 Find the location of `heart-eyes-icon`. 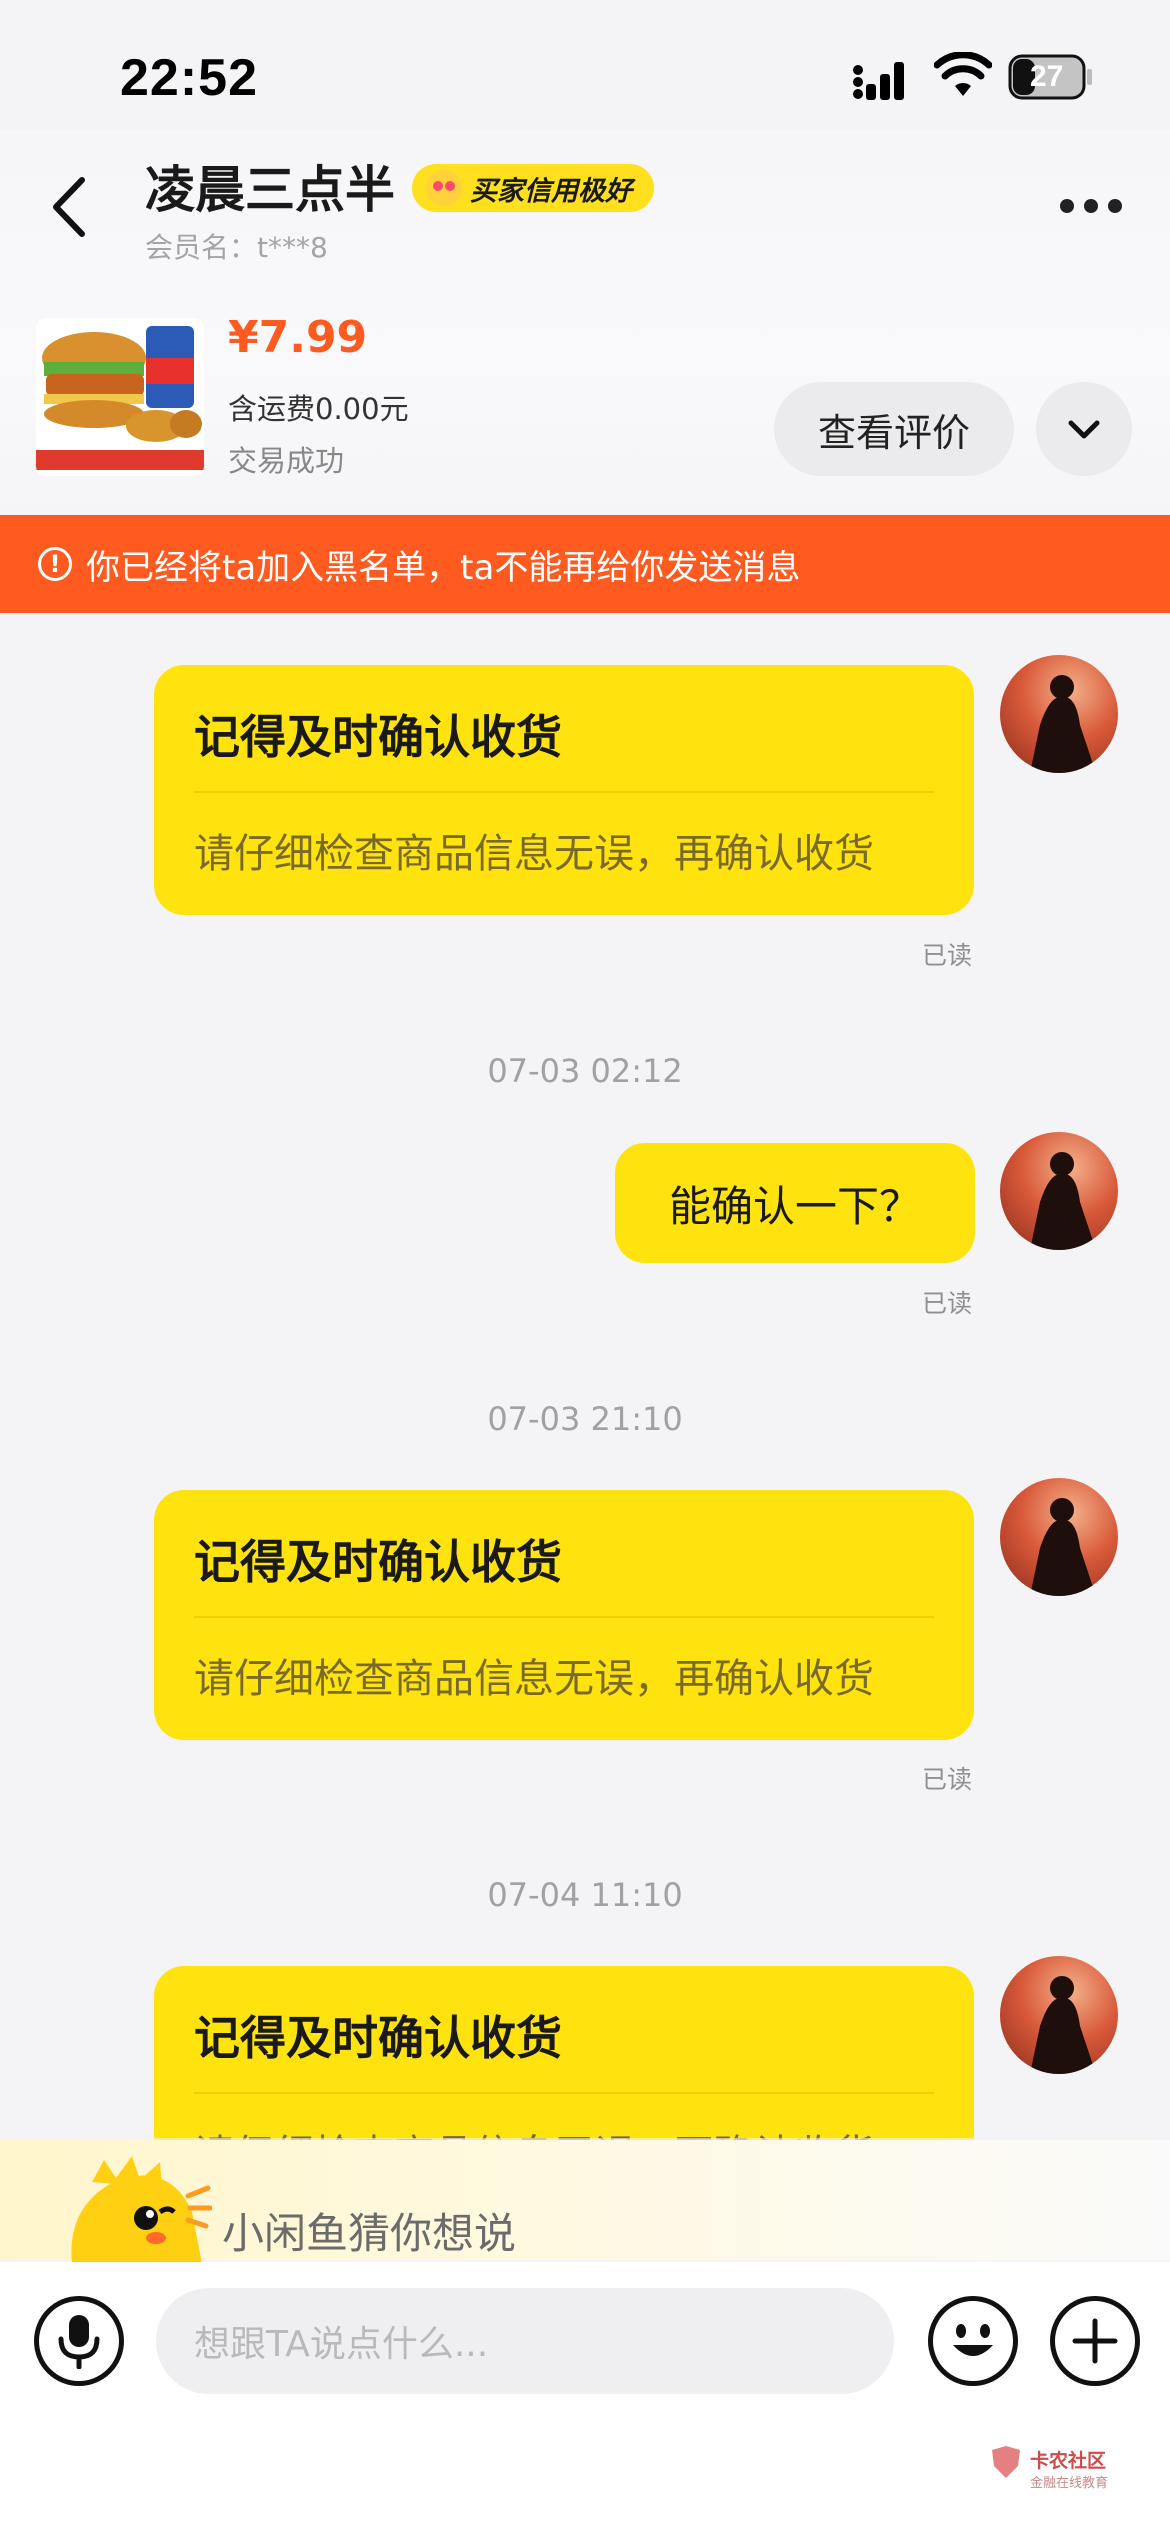

heart-eyes-icon is located at coordinates (444, 188).